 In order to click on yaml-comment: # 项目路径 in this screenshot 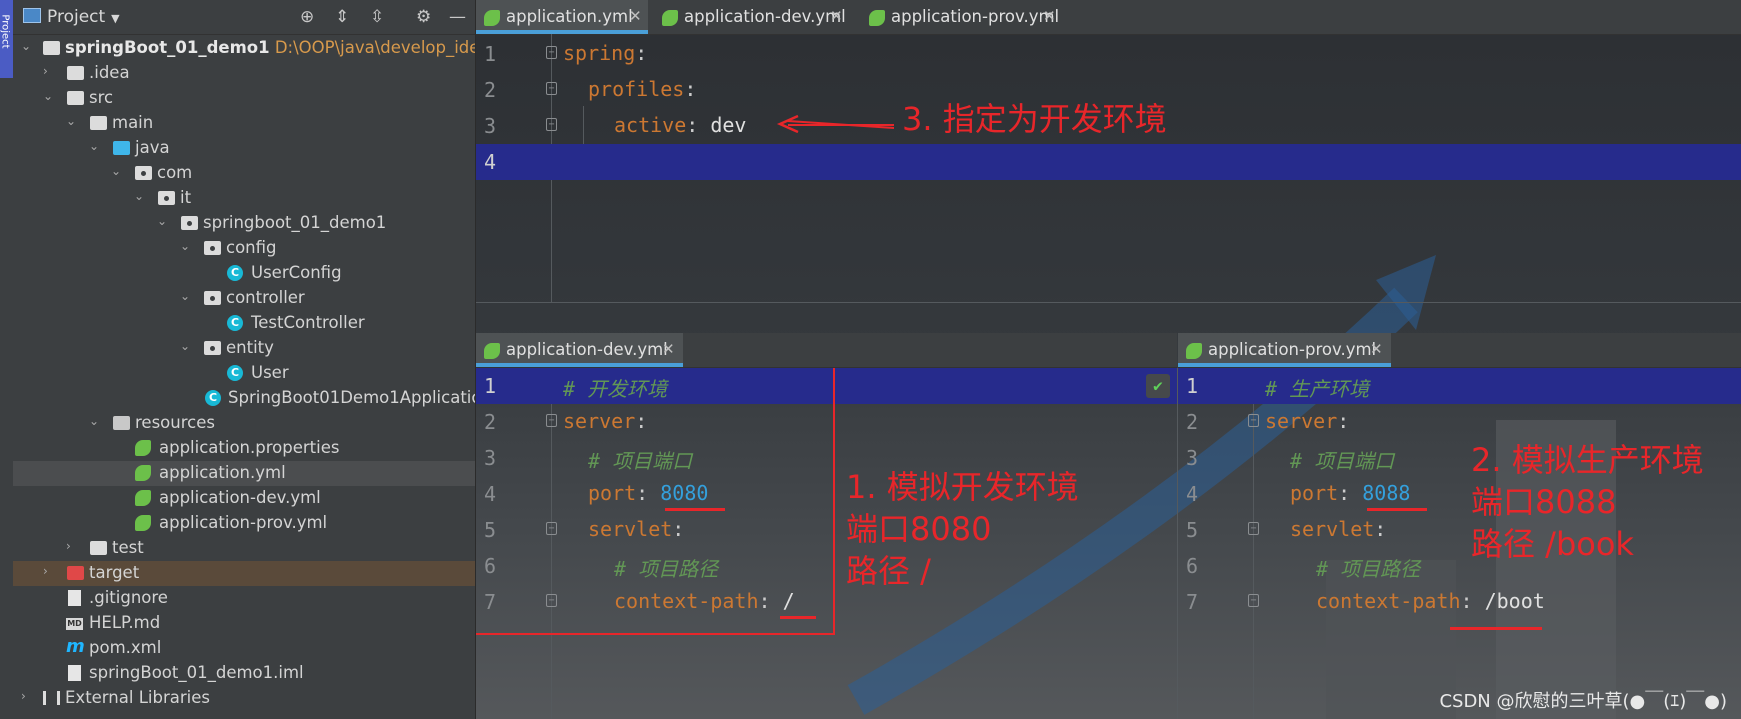, I will do `click(1368, 569)`.